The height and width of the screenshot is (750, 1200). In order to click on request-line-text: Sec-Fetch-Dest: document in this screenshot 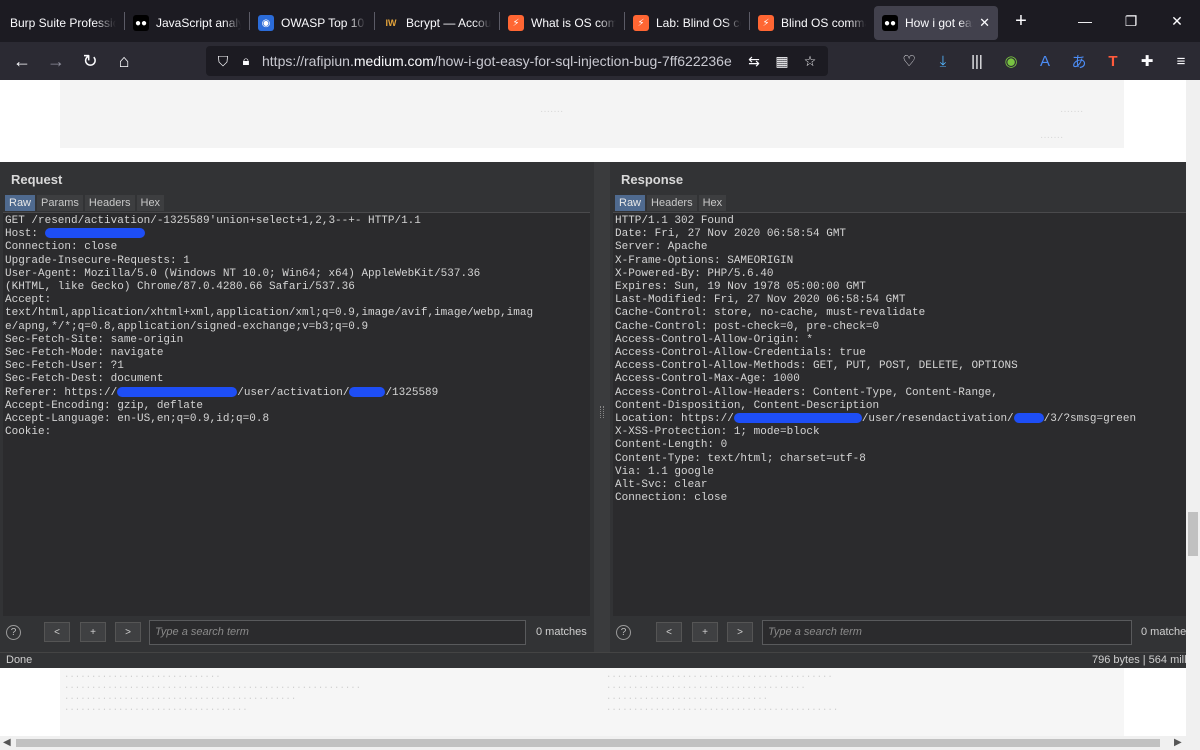, I will do `click(84, 379)`.